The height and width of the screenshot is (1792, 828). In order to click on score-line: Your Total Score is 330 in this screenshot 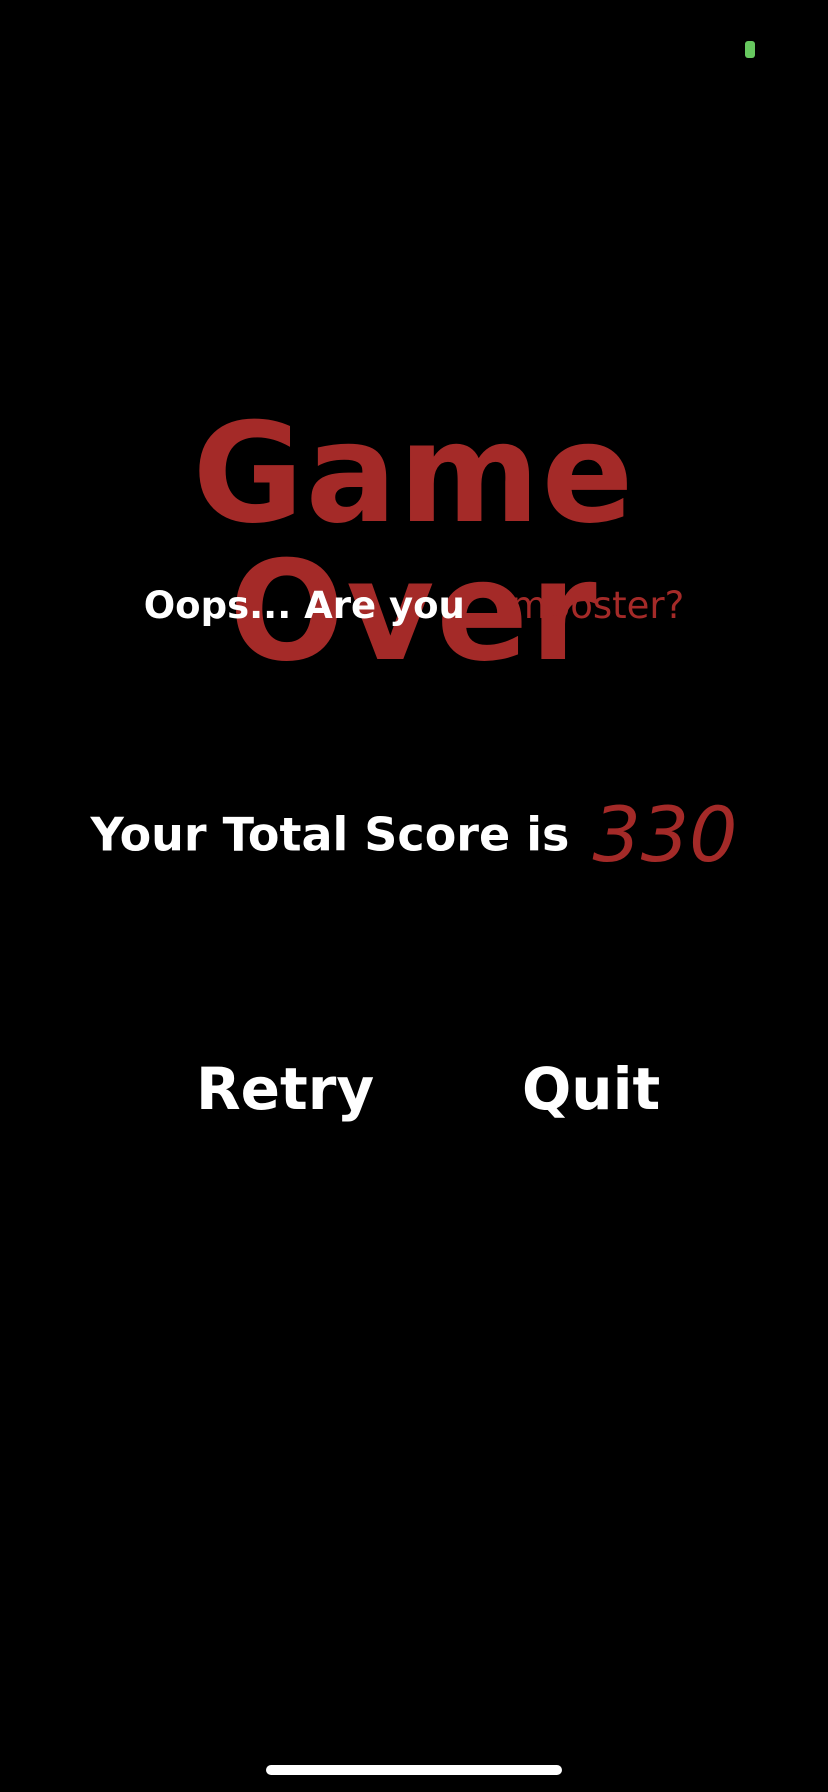, I will do `click(414, 834)`.